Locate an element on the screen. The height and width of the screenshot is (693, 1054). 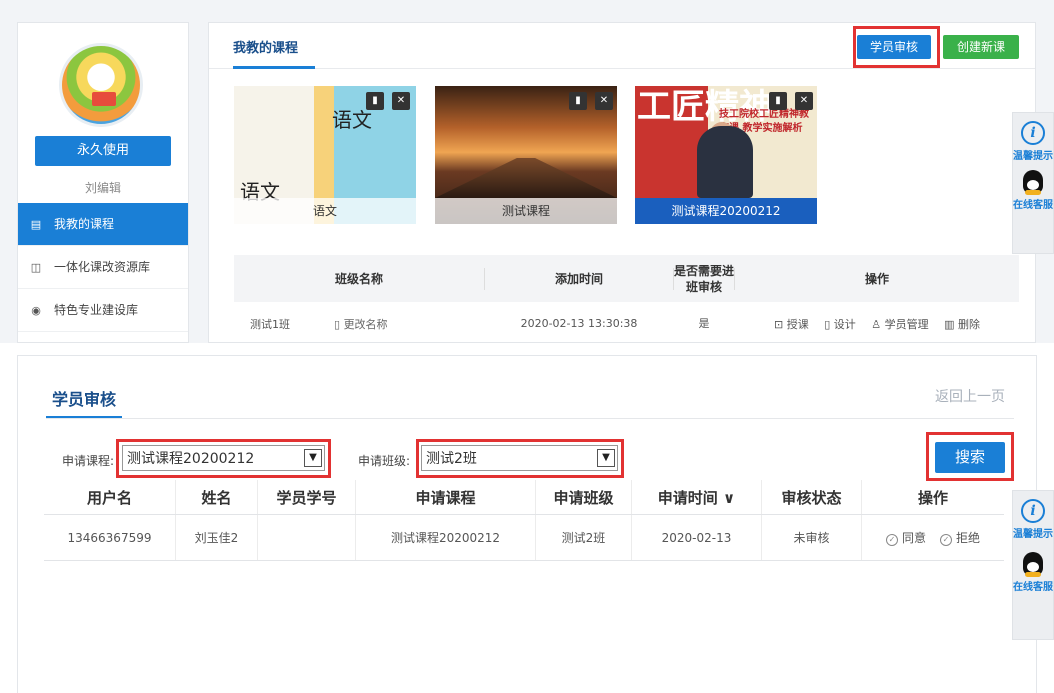
header-student-no: 学员学号 is located at coordinates (307, 497).